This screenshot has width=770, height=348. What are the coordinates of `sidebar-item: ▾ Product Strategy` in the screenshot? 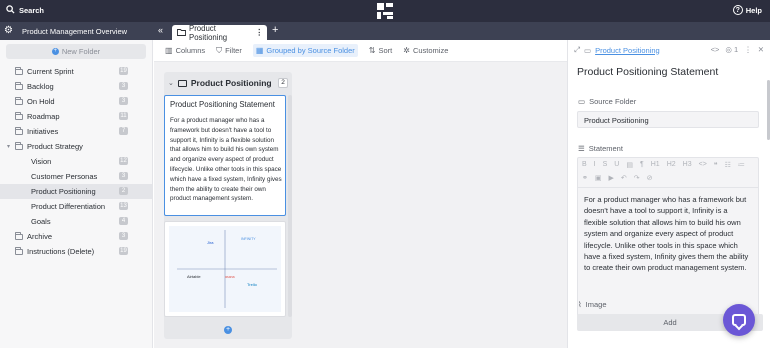 It's located at (76, 146).